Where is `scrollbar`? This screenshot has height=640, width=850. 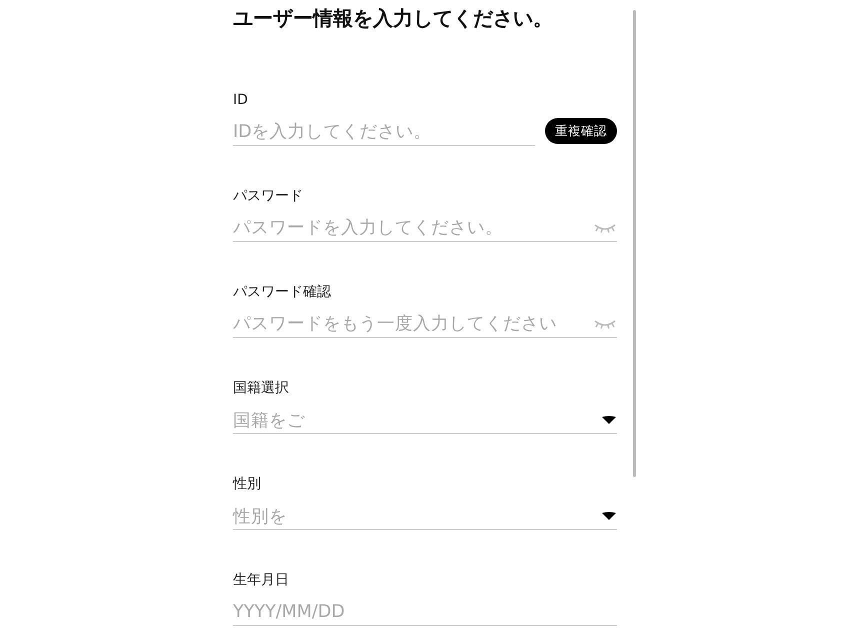
scrollbar is located at coordinates (634, 243).